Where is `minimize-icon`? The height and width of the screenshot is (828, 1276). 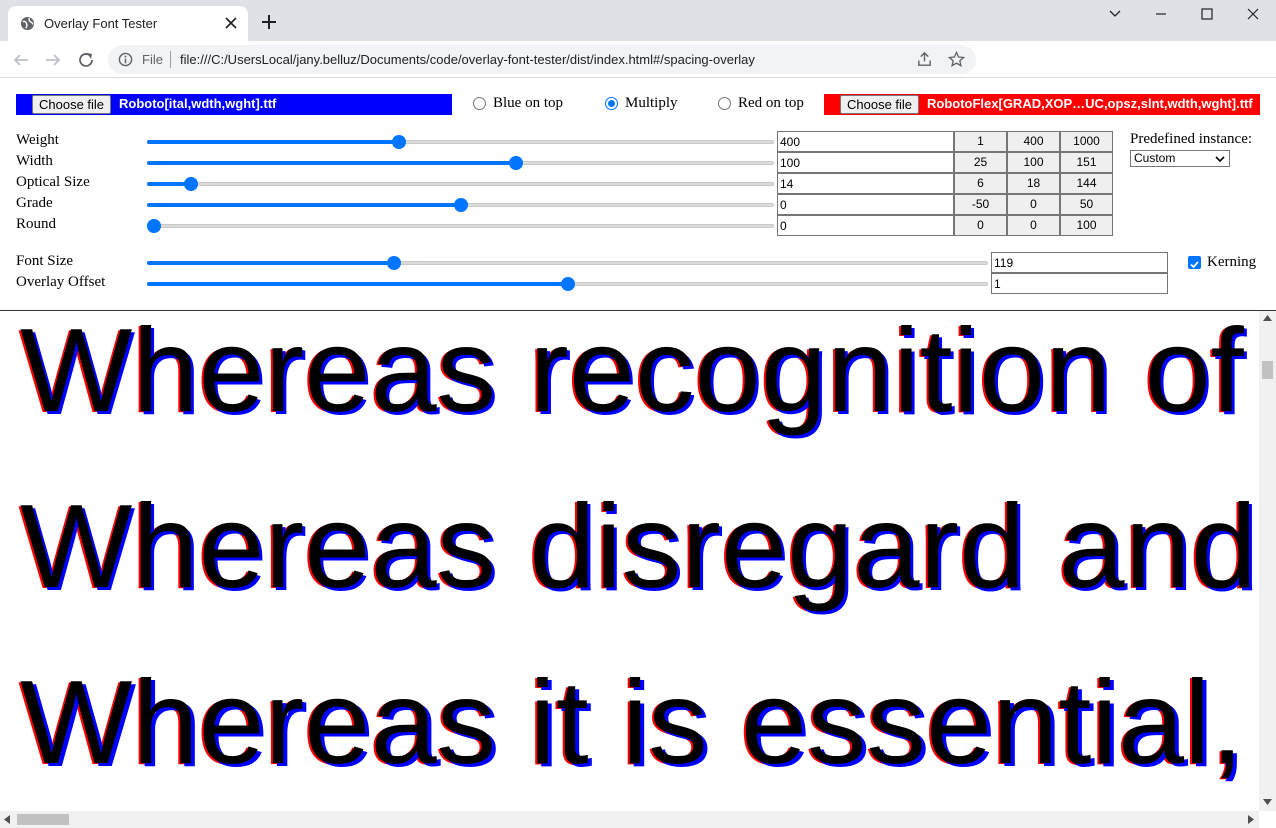 minimize-icon is located at coordinates (1161, 14).